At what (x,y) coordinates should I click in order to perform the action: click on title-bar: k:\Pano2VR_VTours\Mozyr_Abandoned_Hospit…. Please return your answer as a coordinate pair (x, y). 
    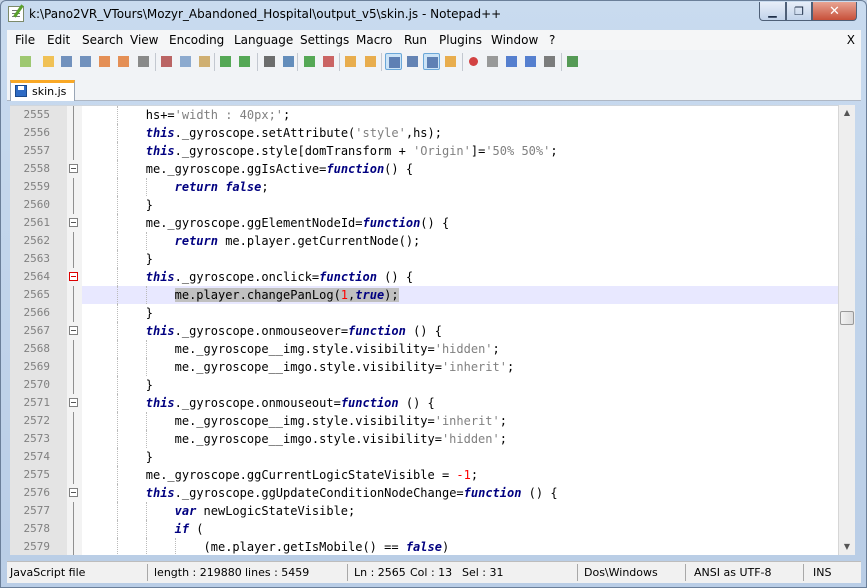
    Looking at the image, I should click on (433, 15).